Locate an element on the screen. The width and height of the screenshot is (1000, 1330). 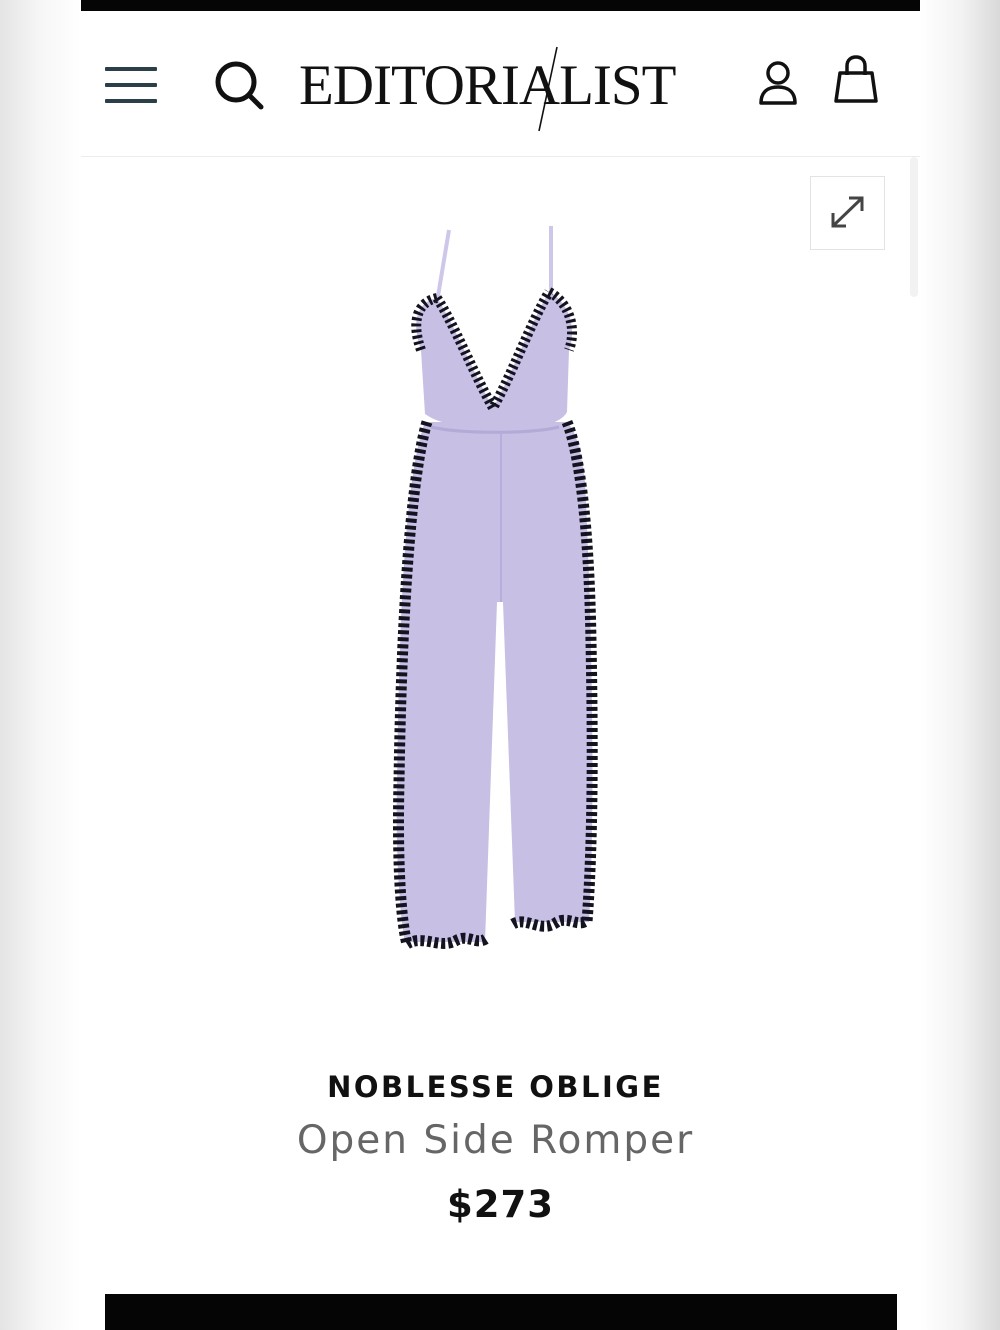
search-icon is located at coordinates (239, 85).